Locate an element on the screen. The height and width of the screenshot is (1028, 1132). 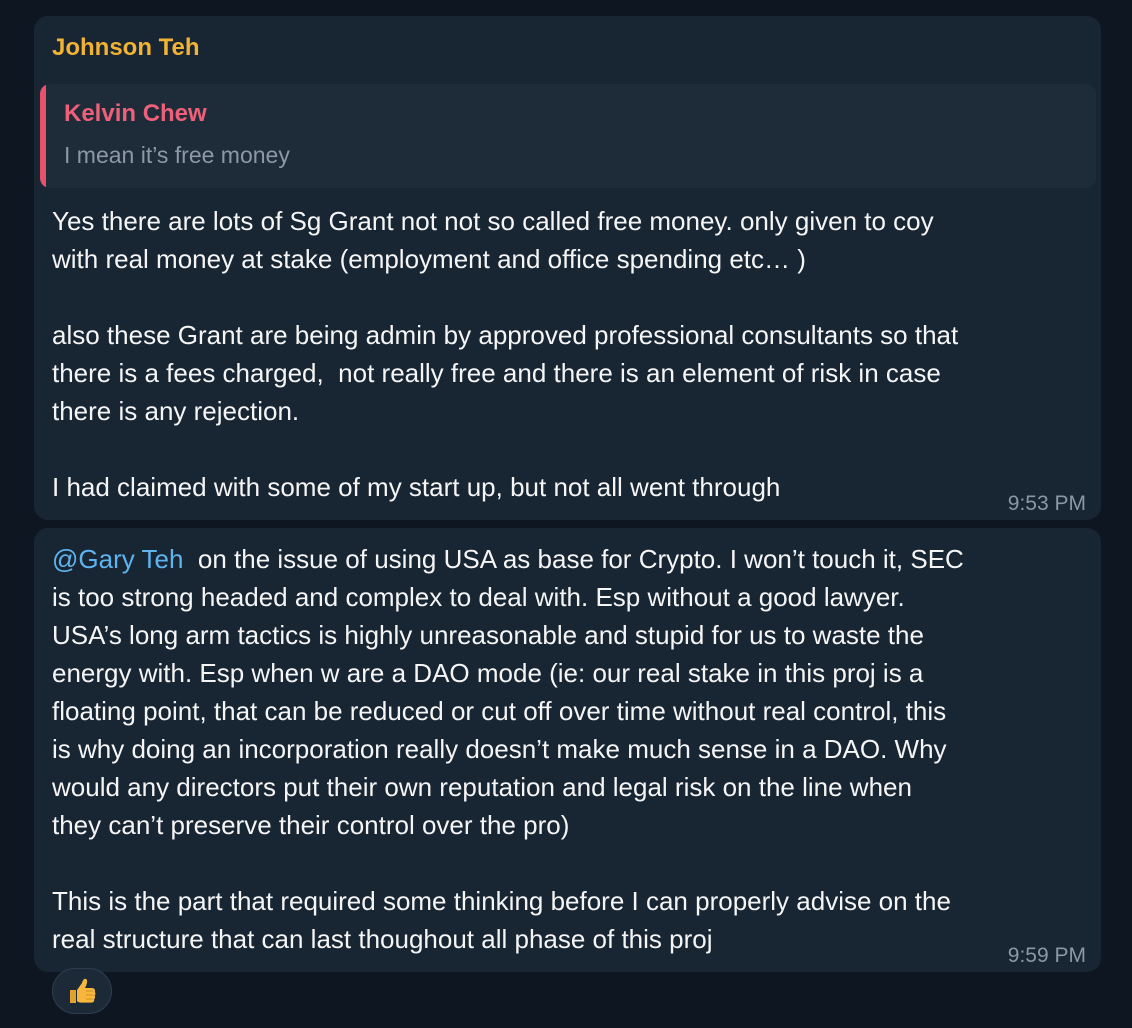
message-time: 9:59 PM is located at coordinates (1046, 955).